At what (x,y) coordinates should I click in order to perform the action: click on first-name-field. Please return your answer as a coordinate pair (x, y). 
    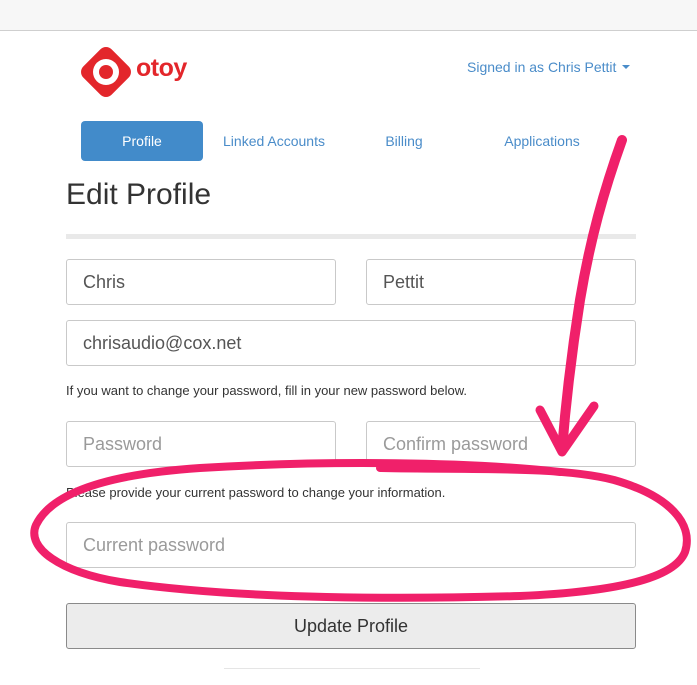
    Looking at the image, I should click on (201, 282).